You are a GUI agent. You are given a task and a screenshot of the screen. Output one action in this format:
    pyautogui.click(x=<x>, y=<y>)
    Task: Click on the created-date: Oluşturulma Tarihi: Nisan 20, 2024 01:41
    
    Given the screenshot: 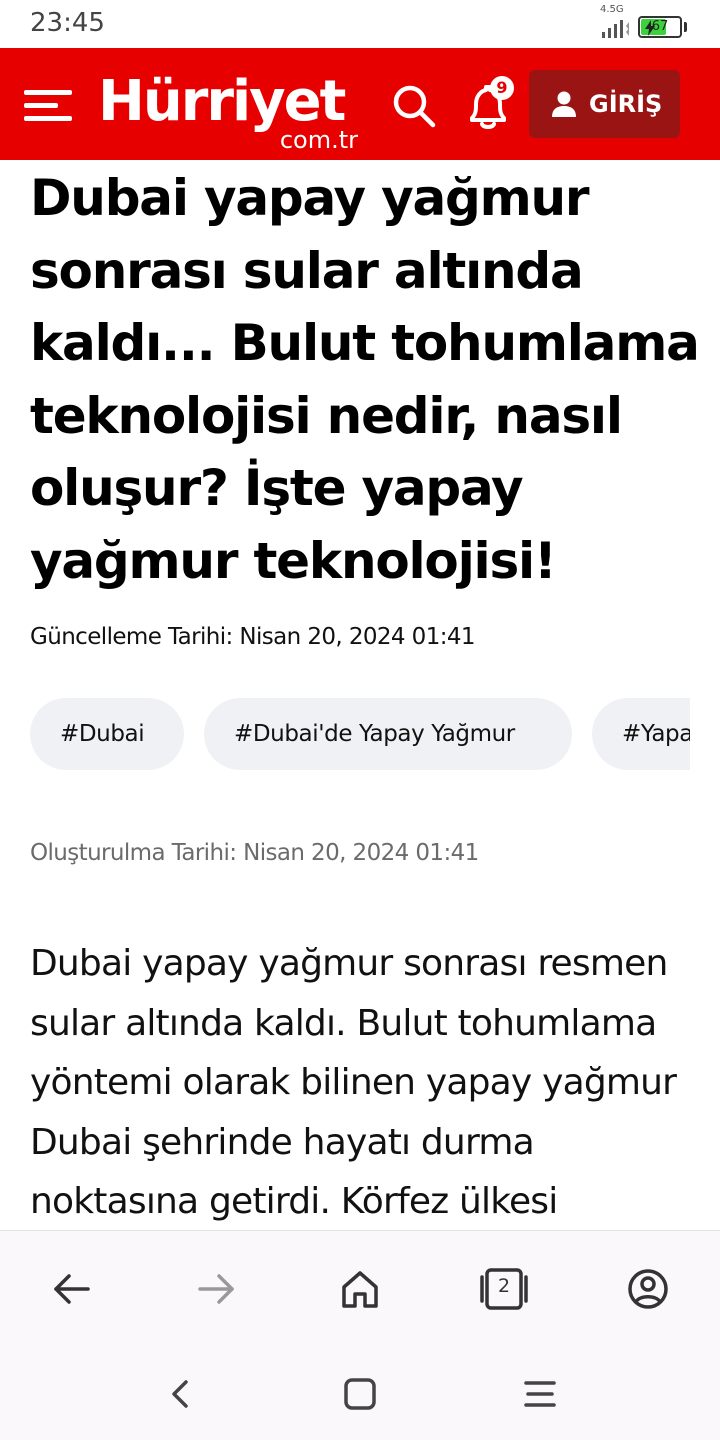 What is the action you would take?
    pyautogui.click(x=254, y=853)
    